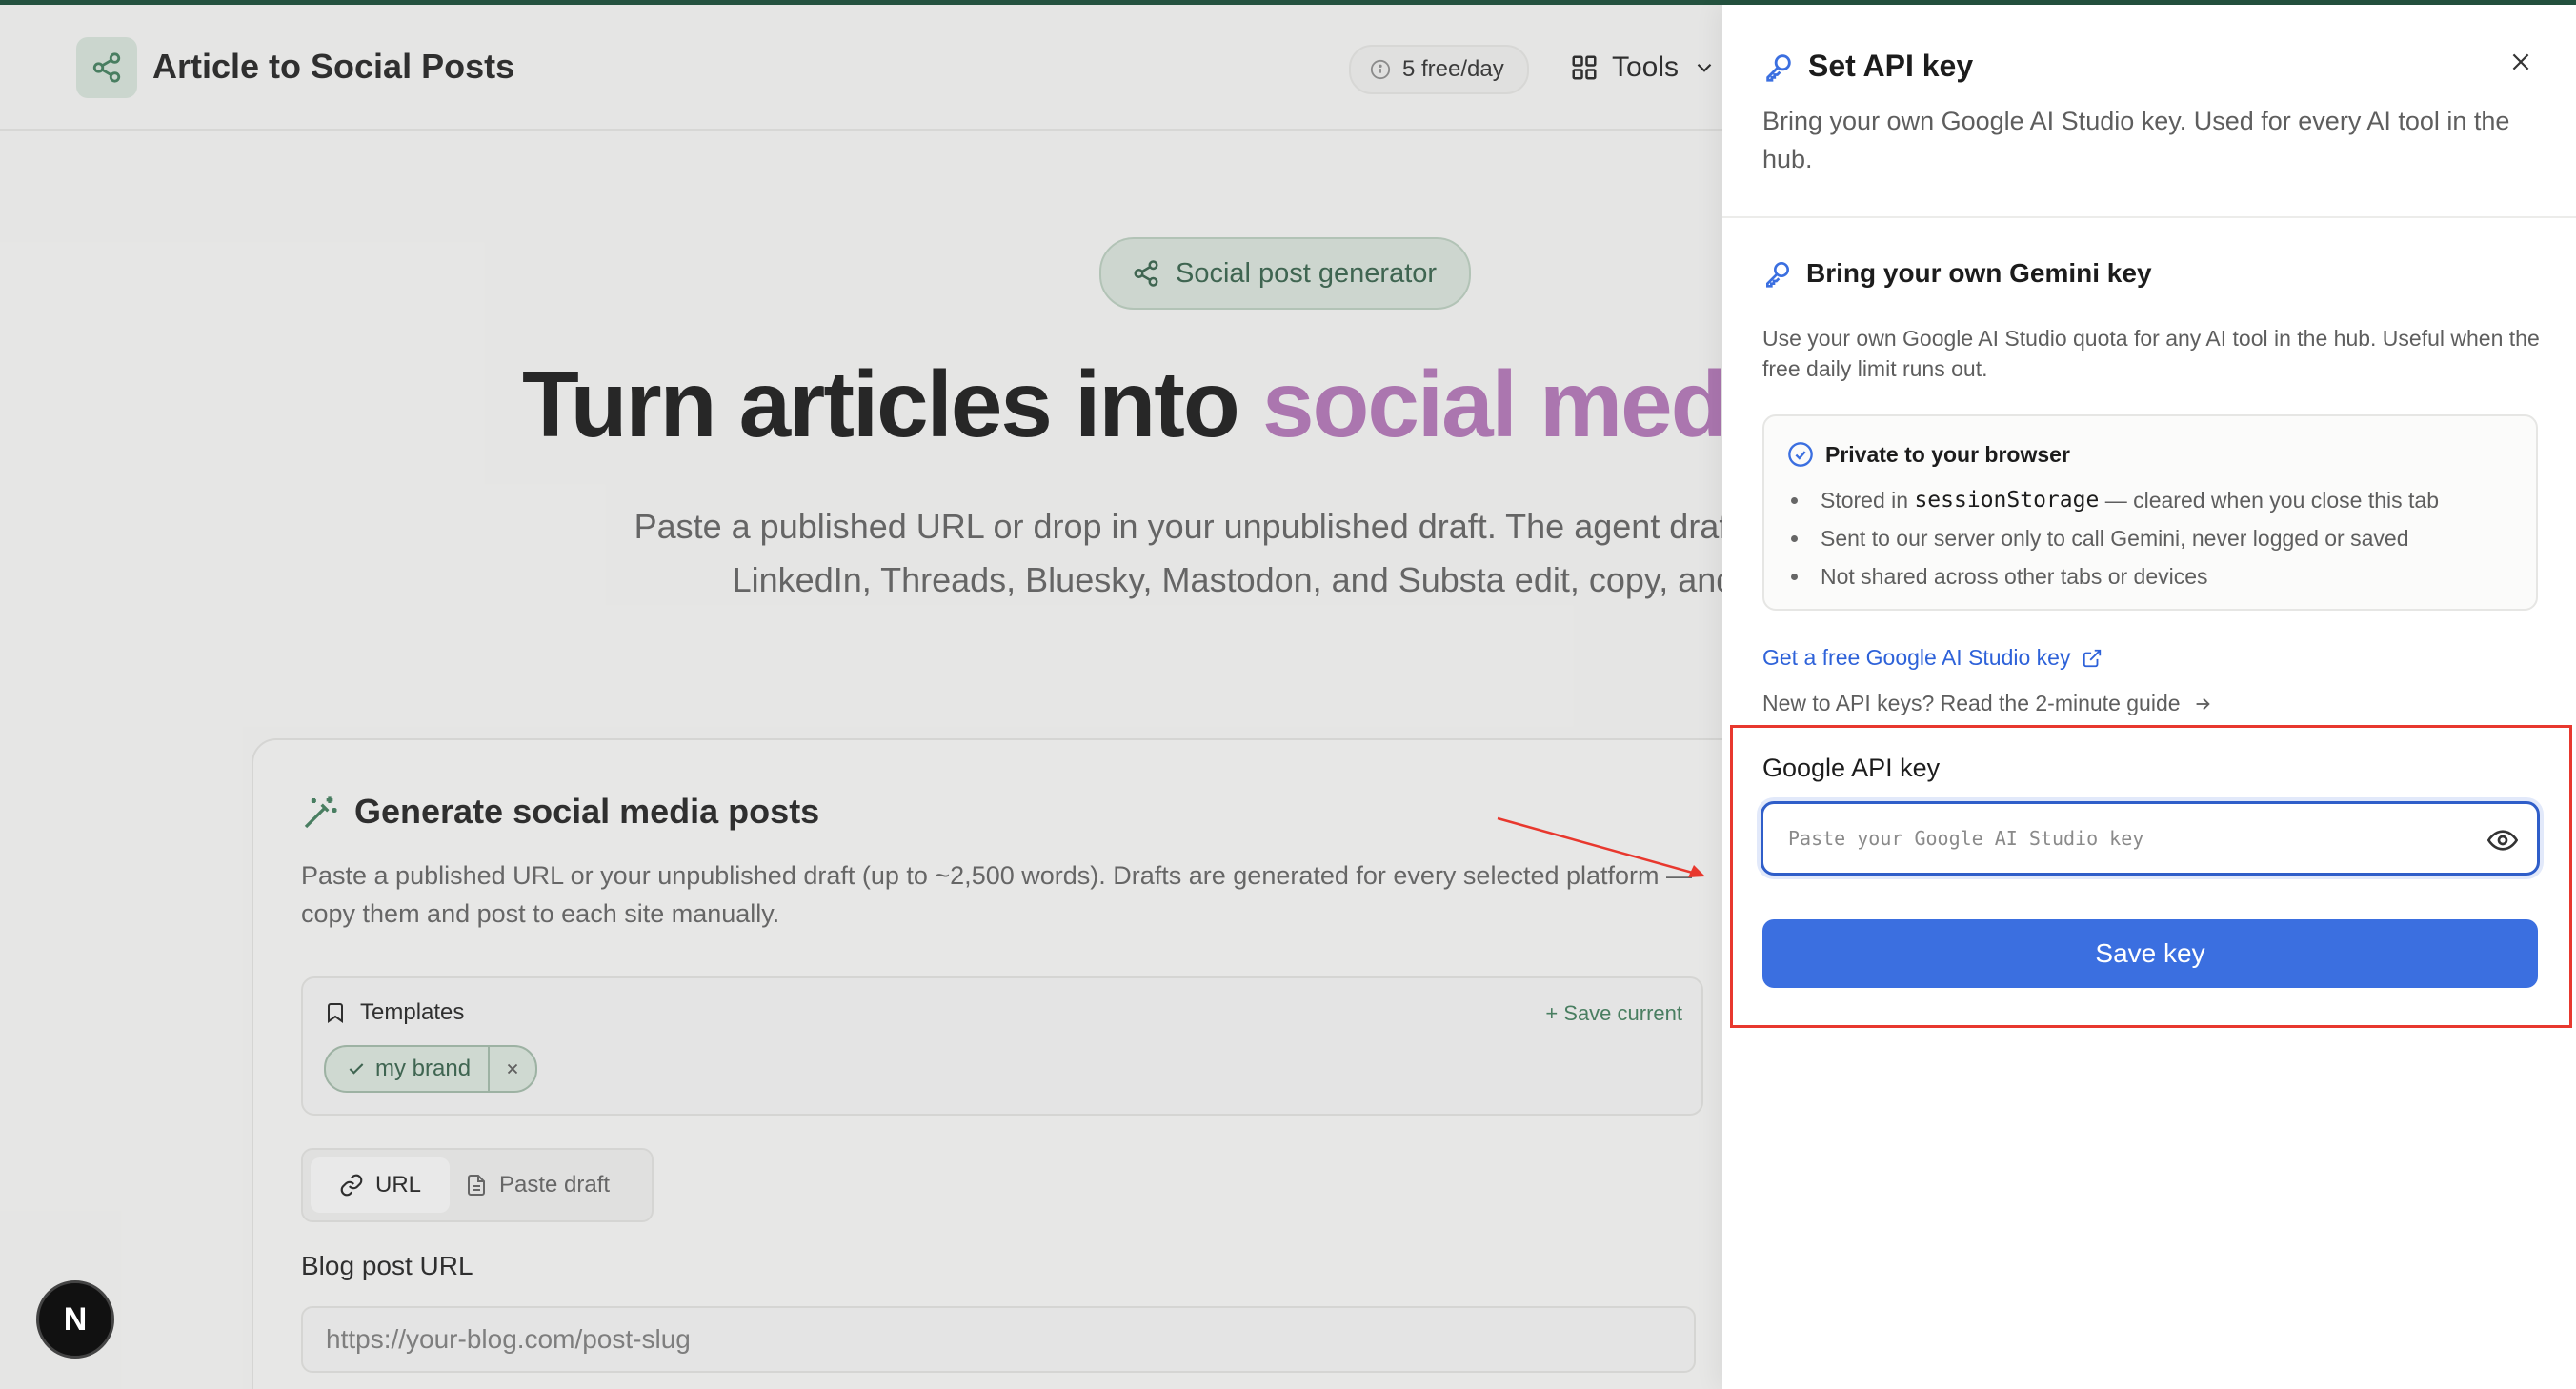 The width and height of the screenshot is (2576, 1389). I want to click on check-circle-icon, so click(1800, 454).